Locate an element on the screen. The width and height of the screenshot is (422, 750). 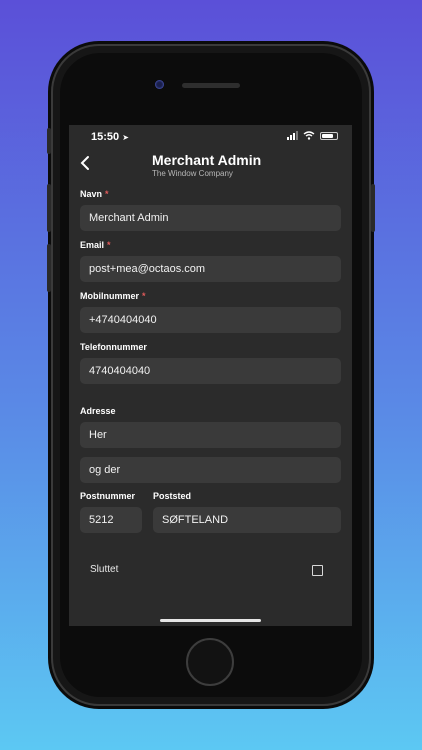
chevron-left-icon is located at coordinates (84, 163).